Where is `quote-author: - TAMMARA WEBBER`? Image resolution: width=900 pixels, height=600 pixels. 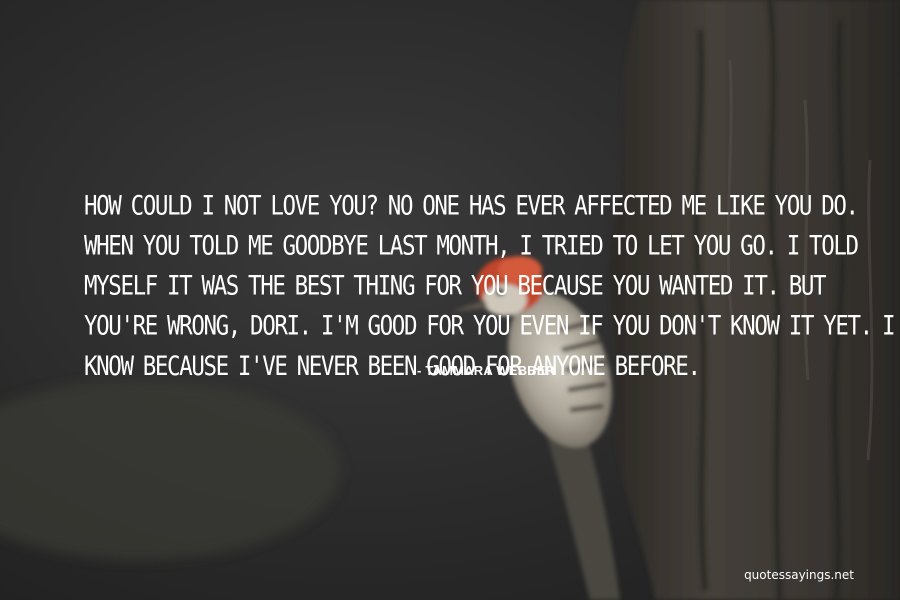 quote-author: - TAMMARA WEBBER is located at coordinates (486, 370).